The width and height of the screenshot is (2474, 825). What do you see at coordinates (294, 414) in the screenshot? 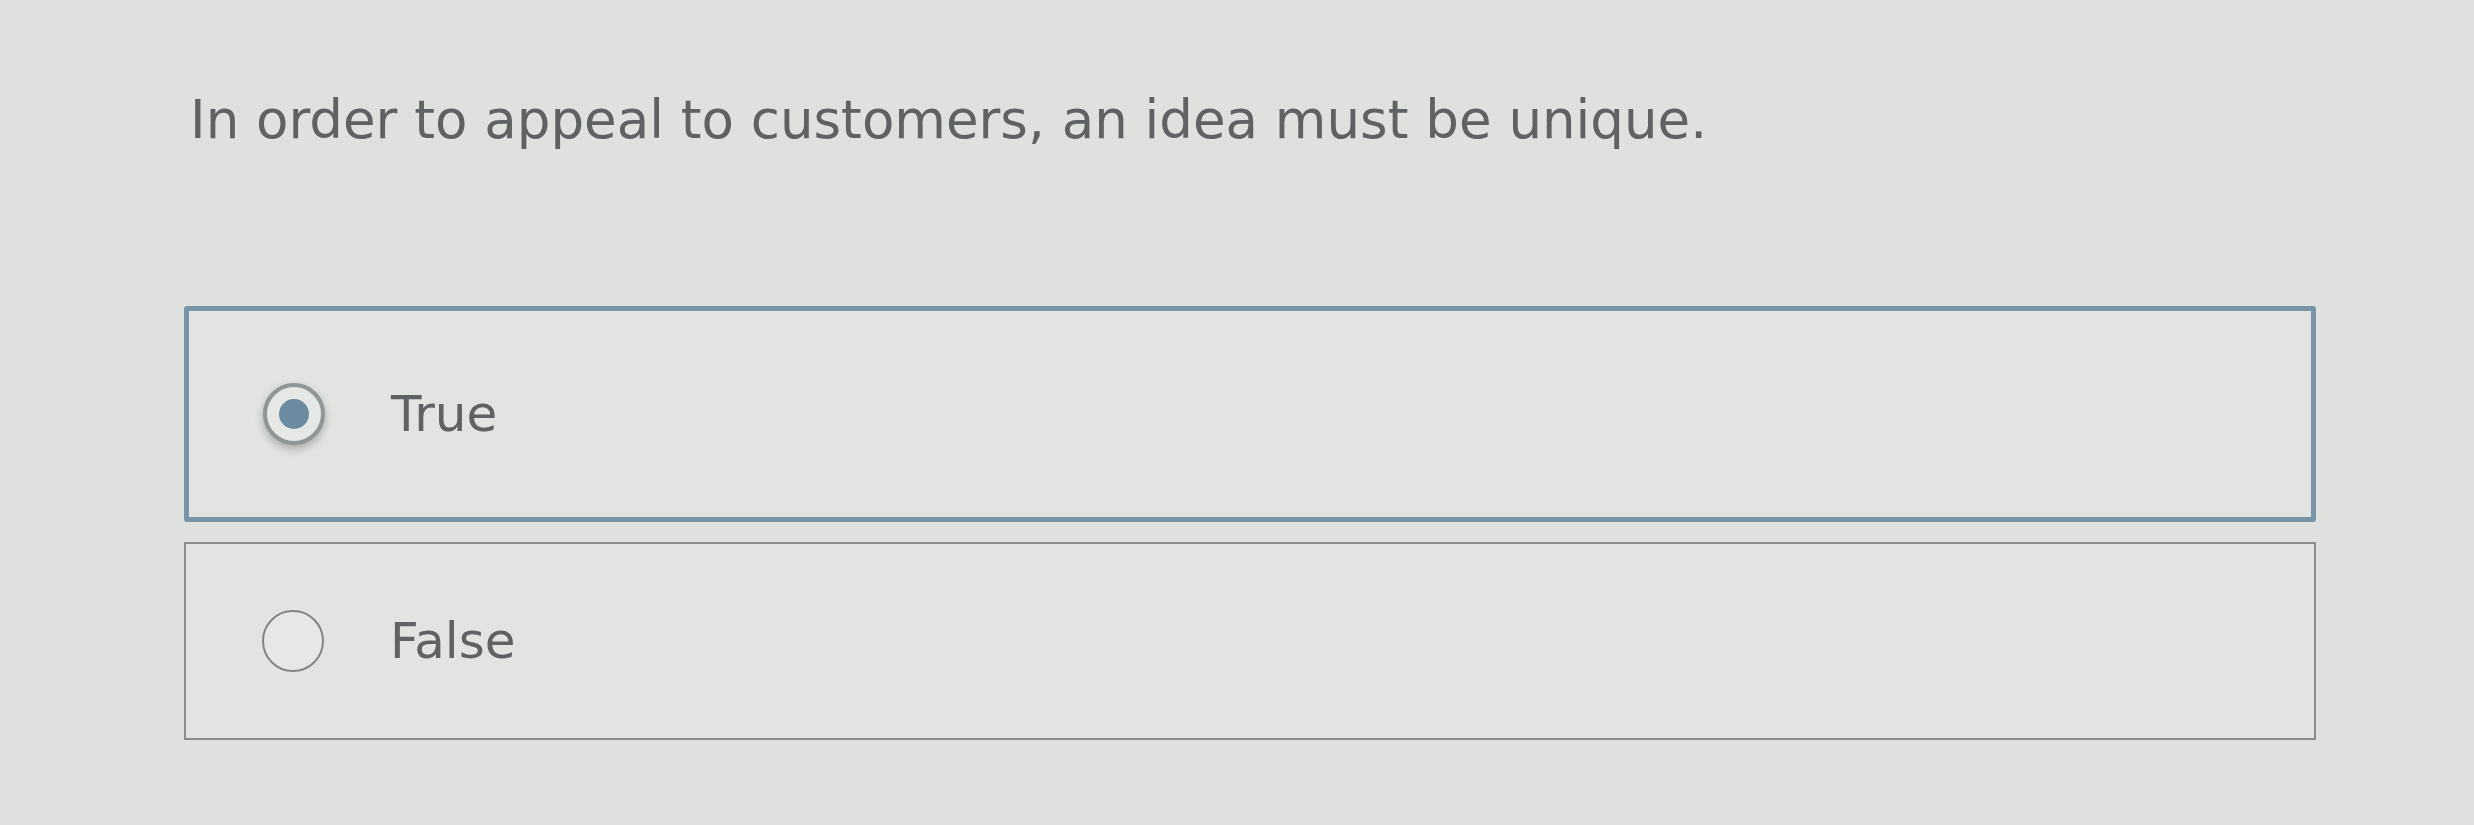
I see `radio-button` at bounding box center [294, 414].